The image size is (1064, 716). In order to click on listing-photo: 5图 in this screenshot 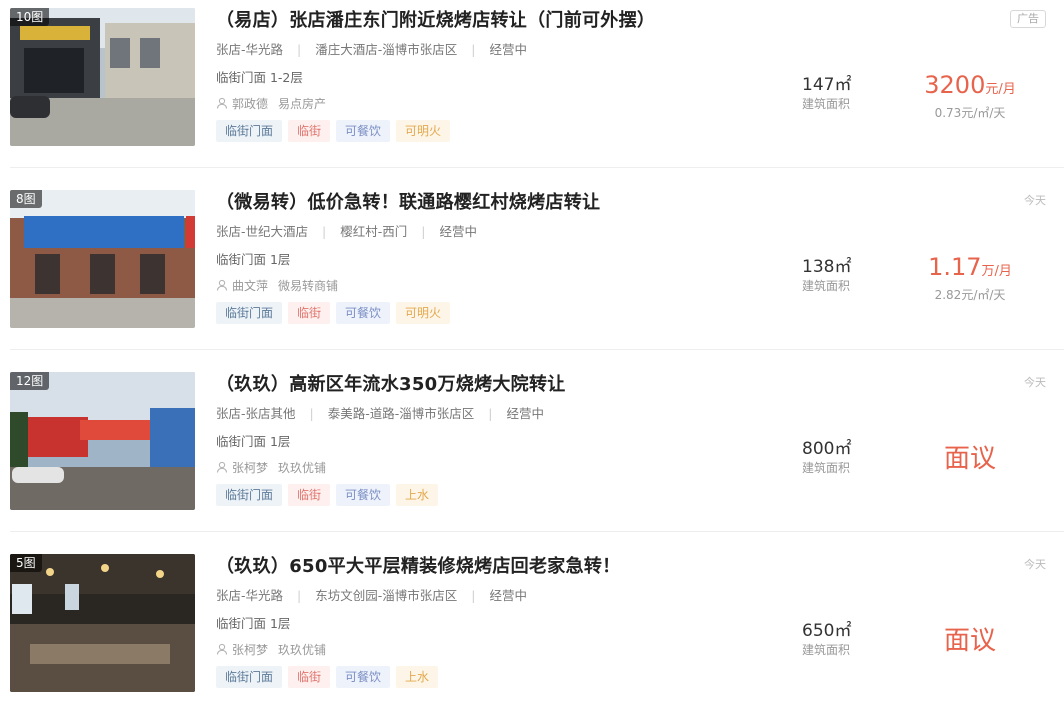, I will do `click(102, 623)`.